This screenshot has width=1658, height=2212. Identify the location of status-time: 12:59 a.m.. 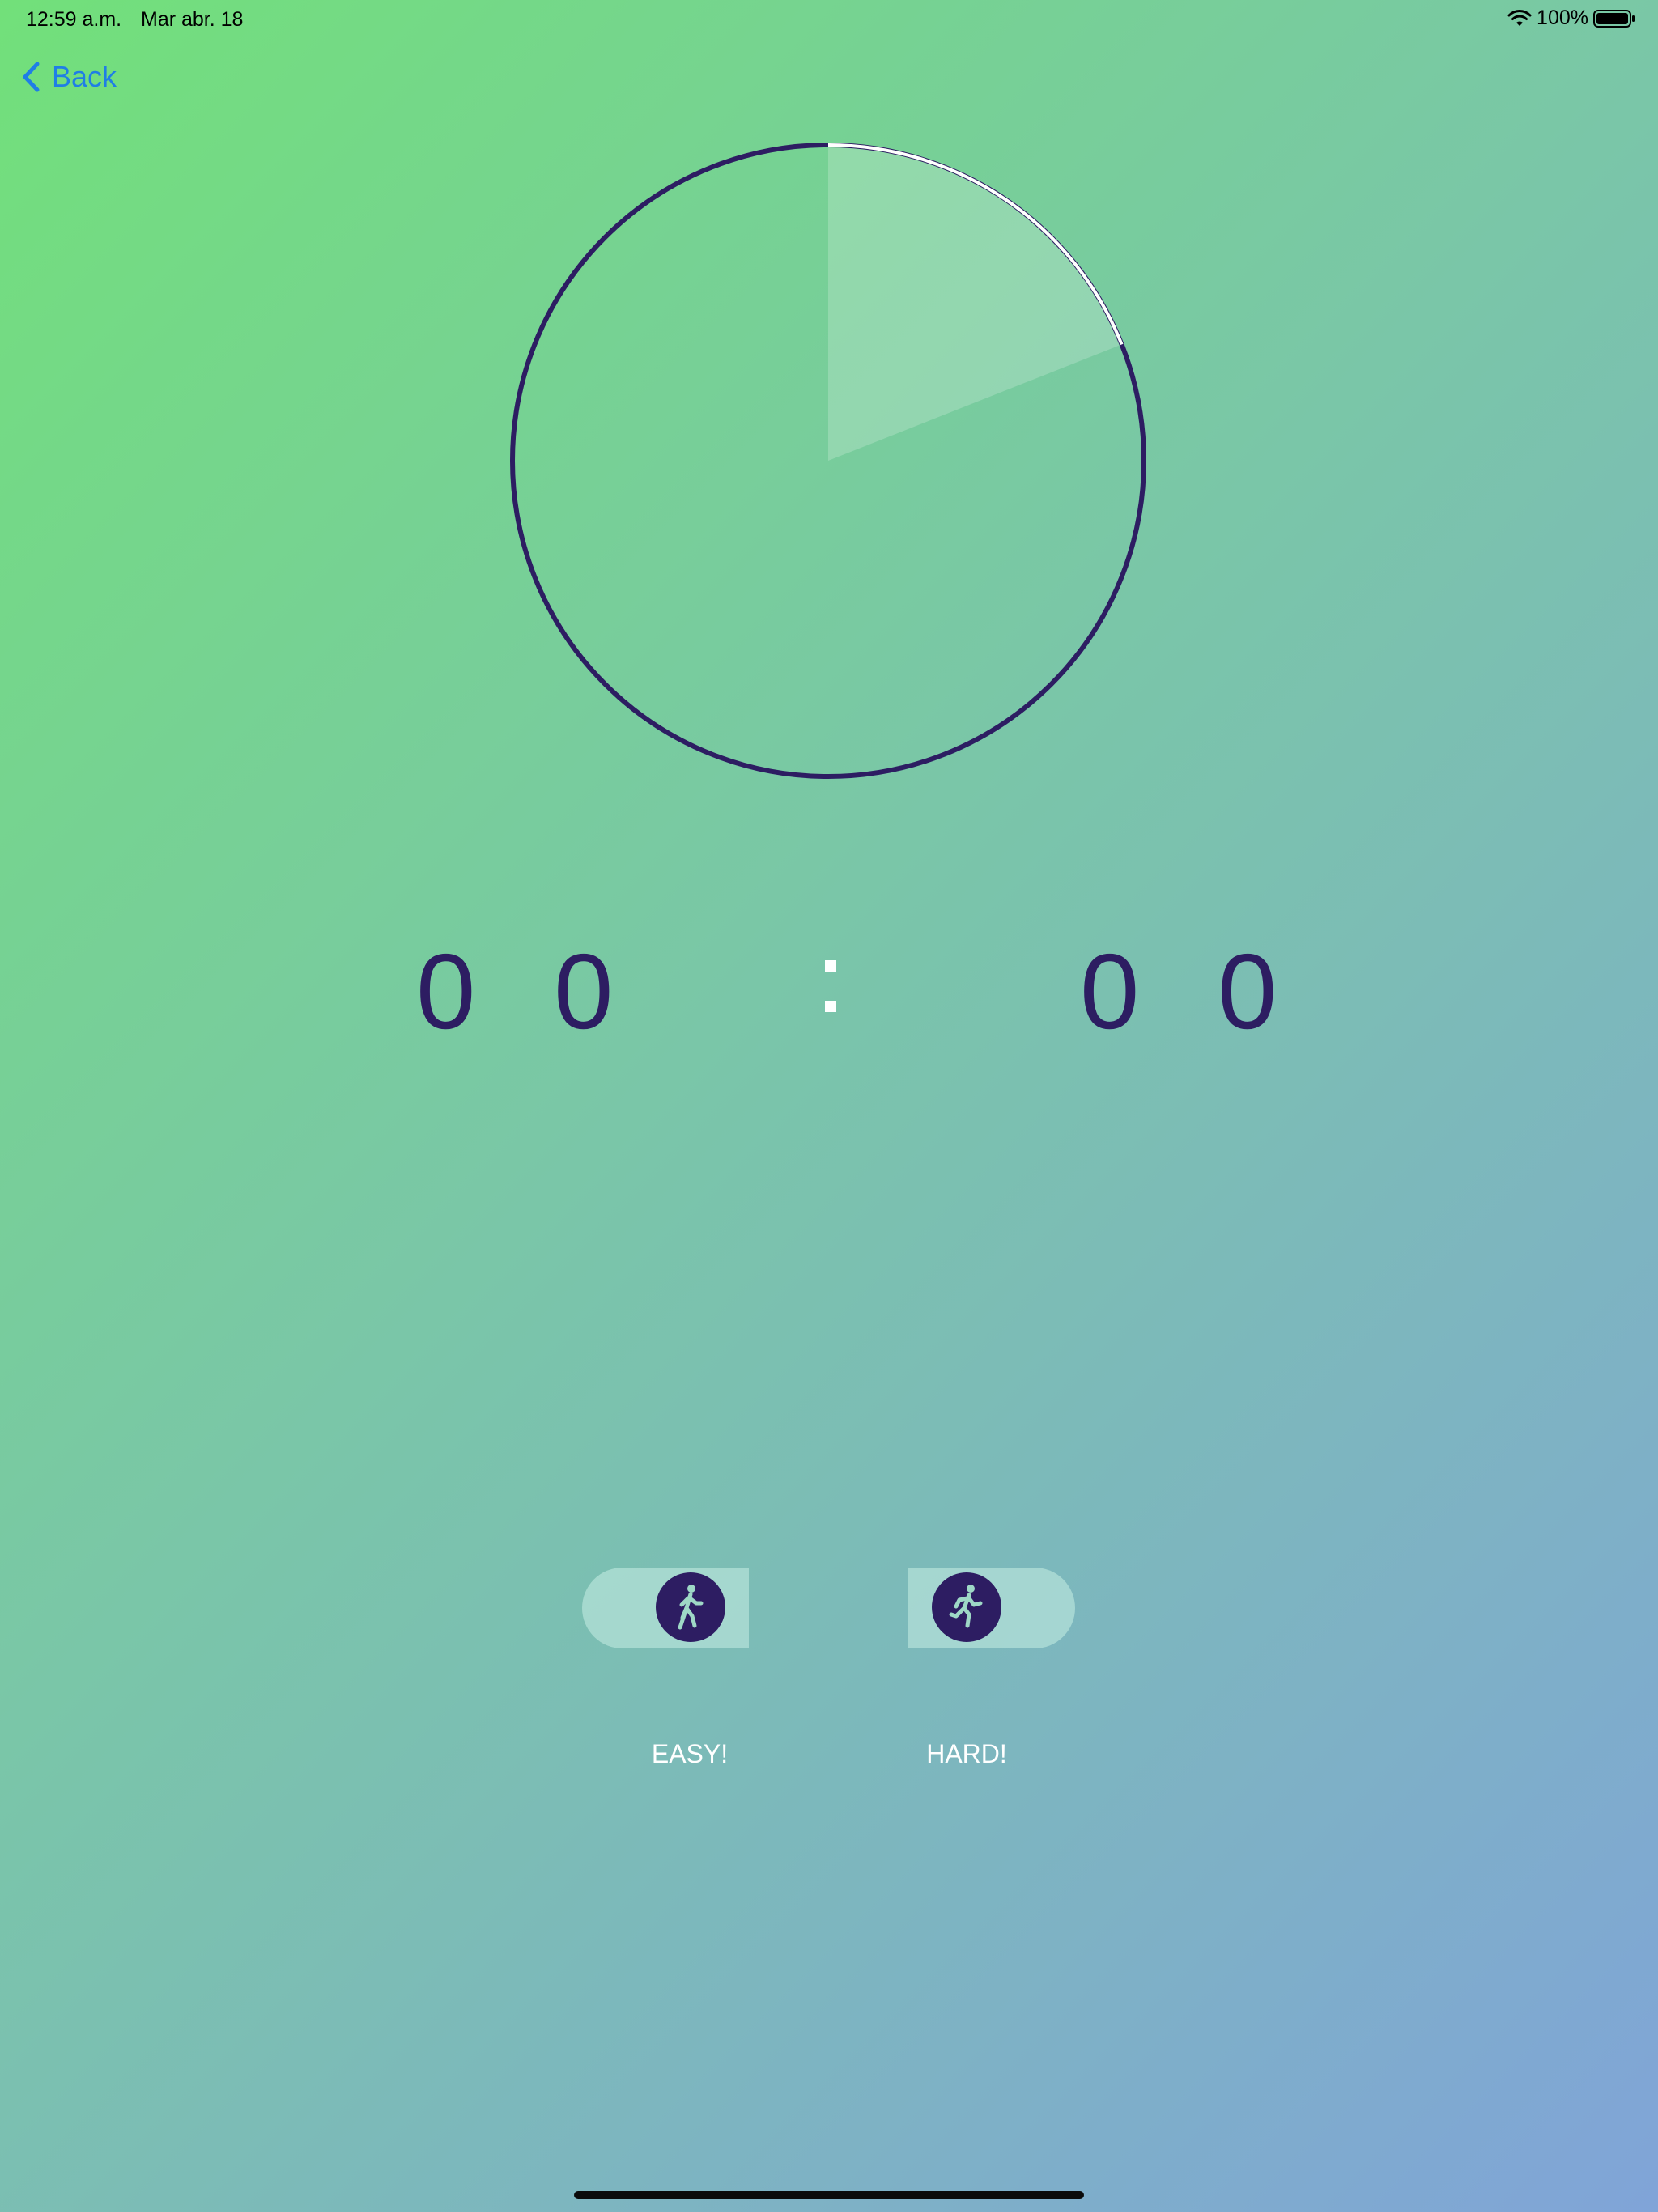
(74, 19).